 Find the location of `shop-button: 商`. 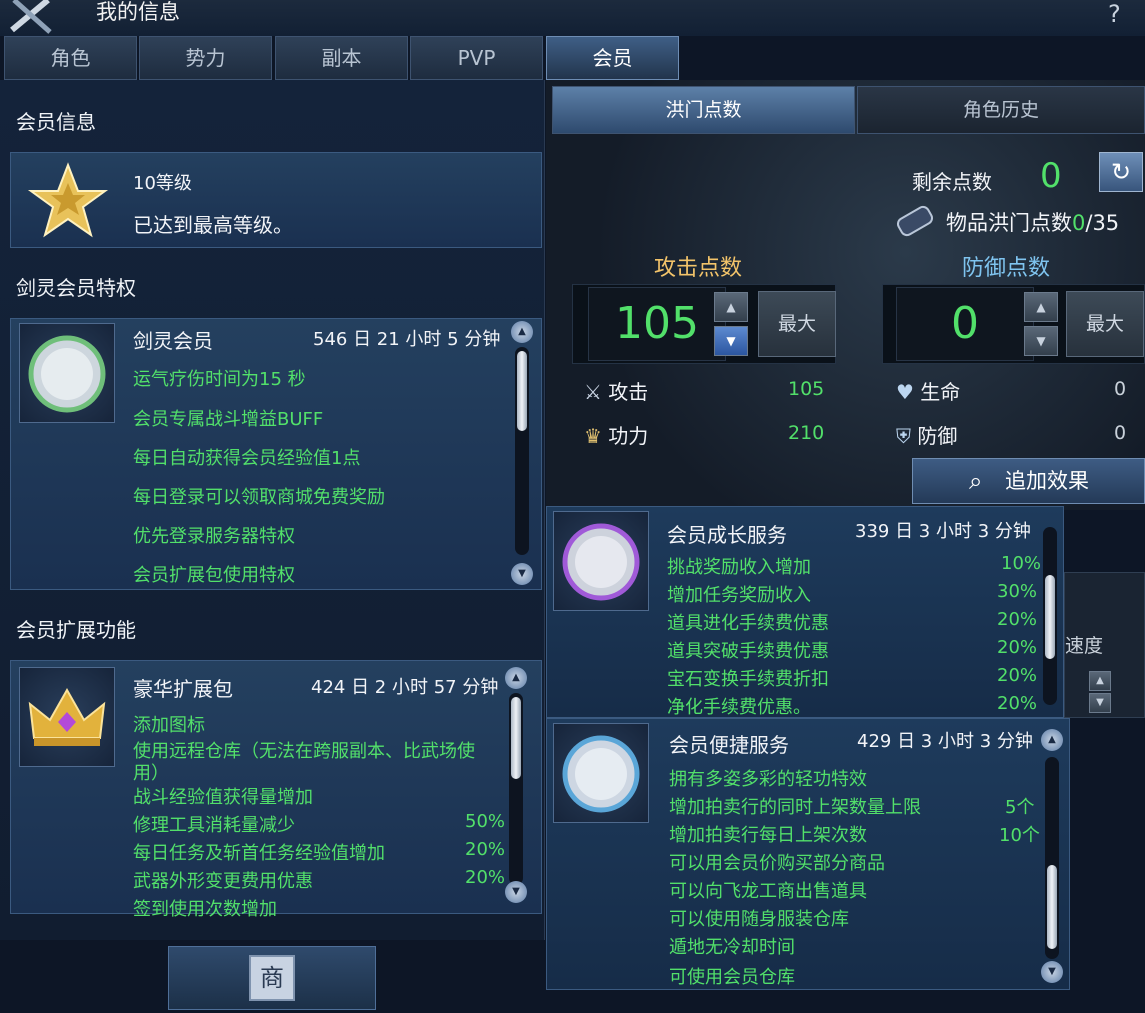

shop-button: 商 is located at coordinates (272, 978).